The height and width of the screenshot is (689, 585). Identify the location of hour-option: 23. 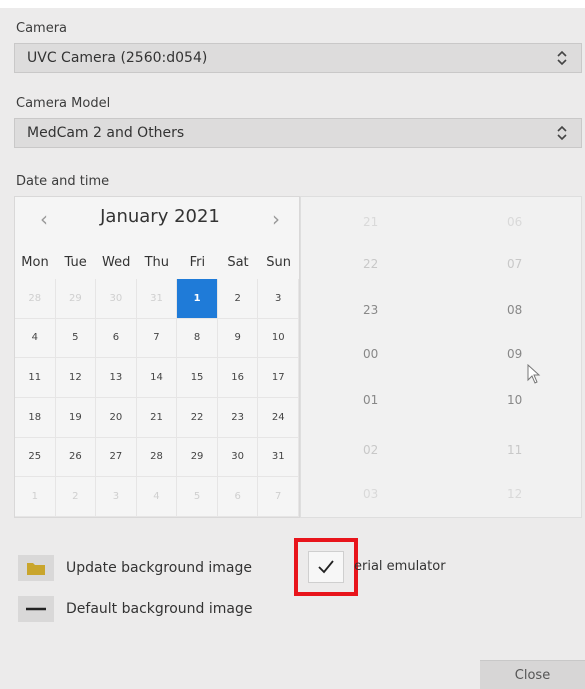
(370, 310).